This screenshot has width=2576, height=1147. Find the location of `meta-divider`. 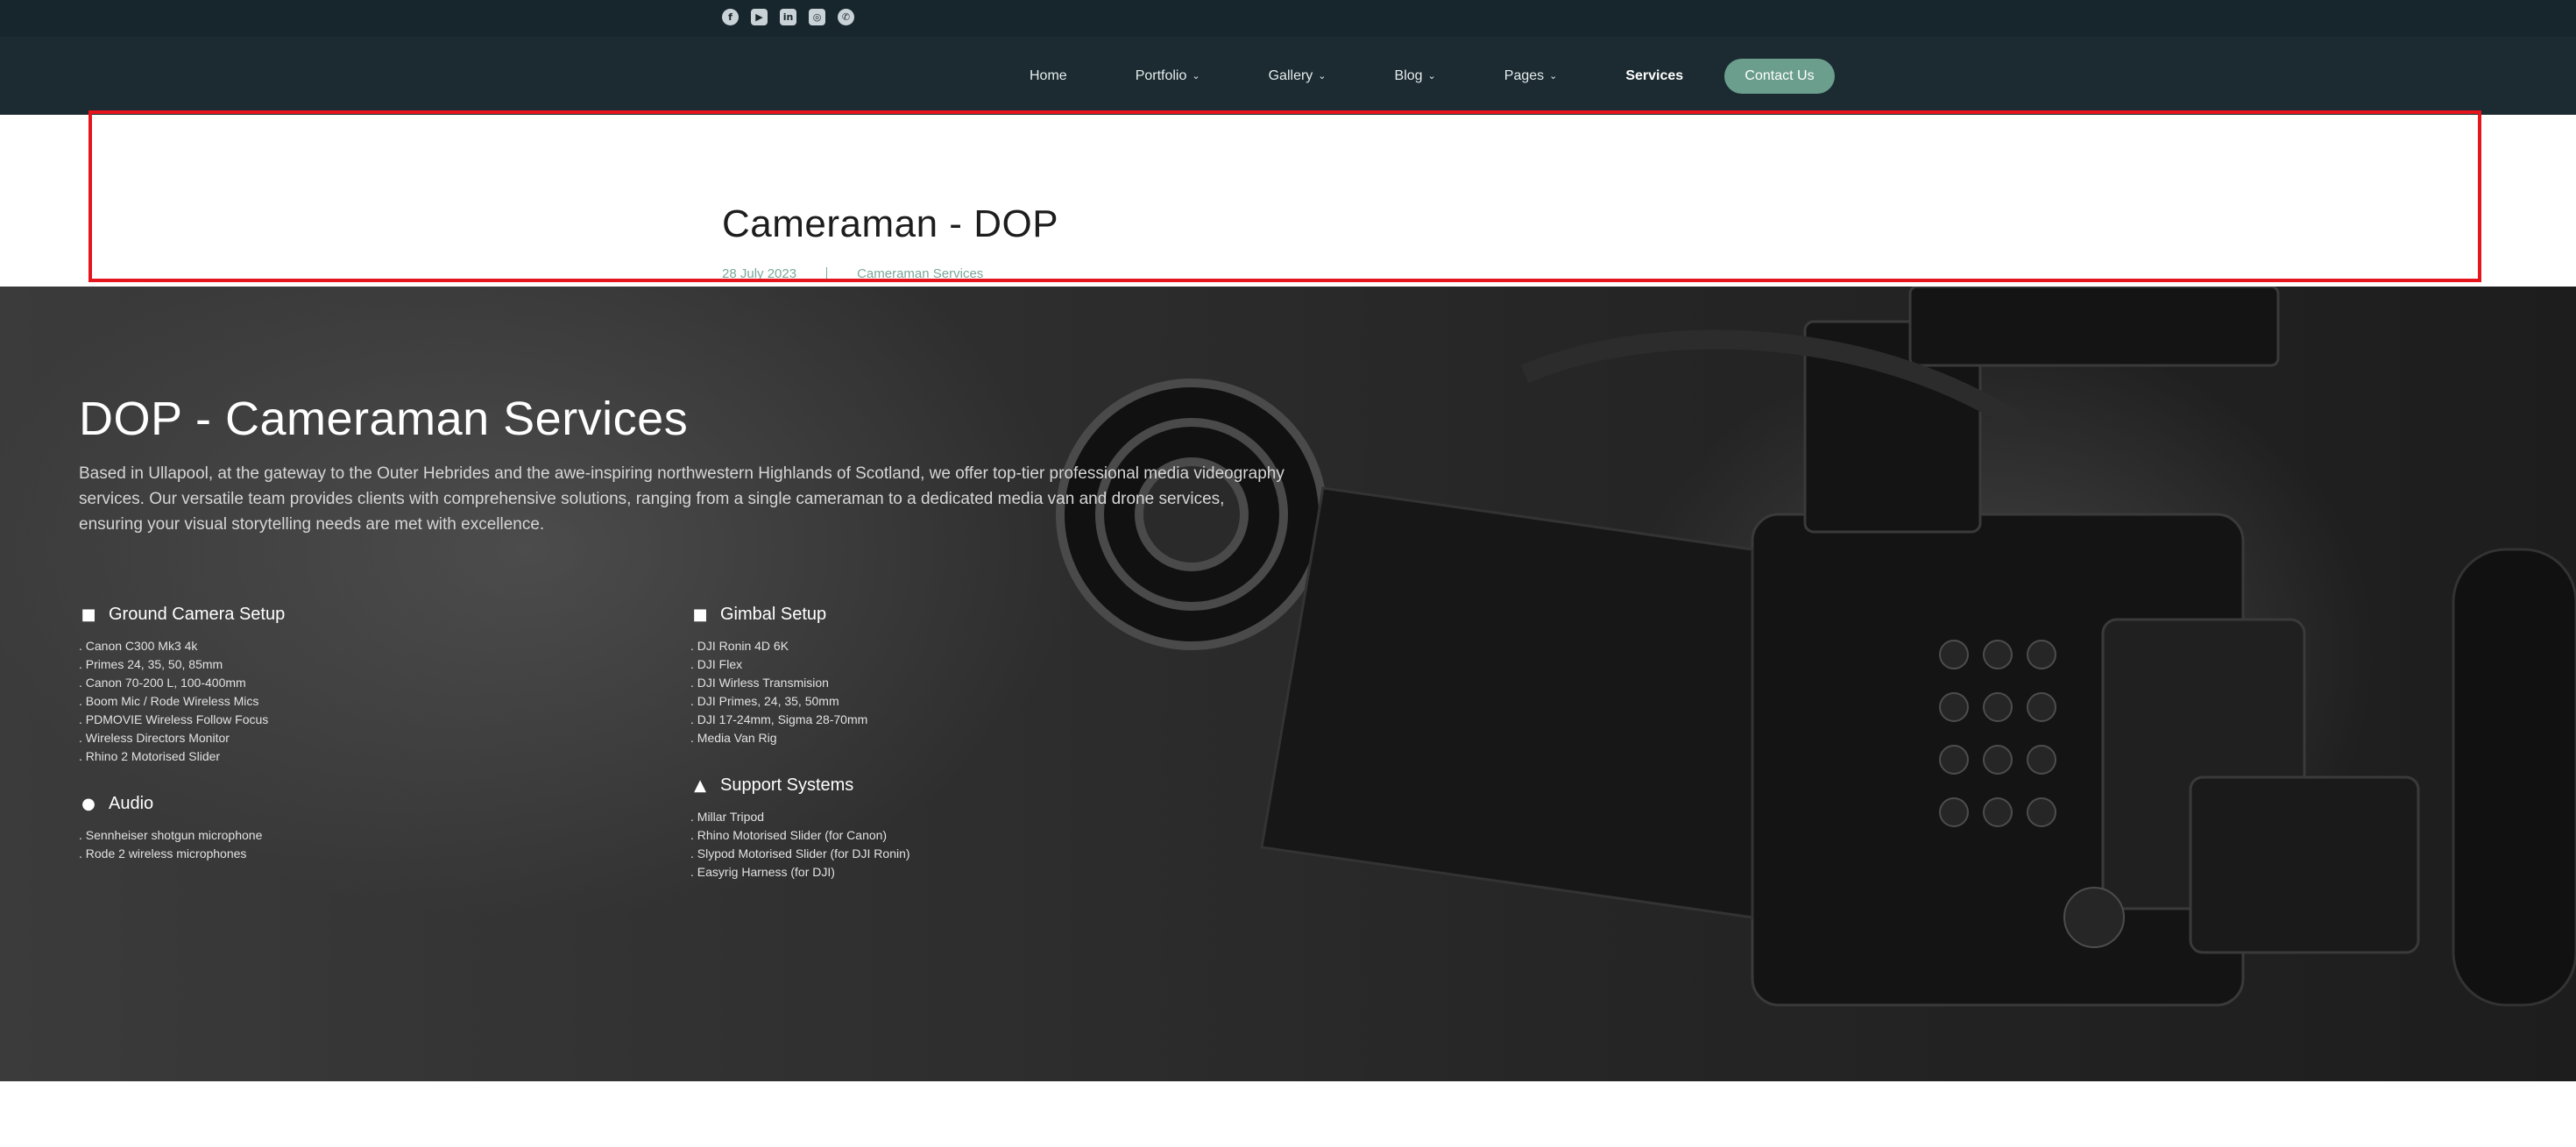

meta-divider is located at coordinates (827, 273).